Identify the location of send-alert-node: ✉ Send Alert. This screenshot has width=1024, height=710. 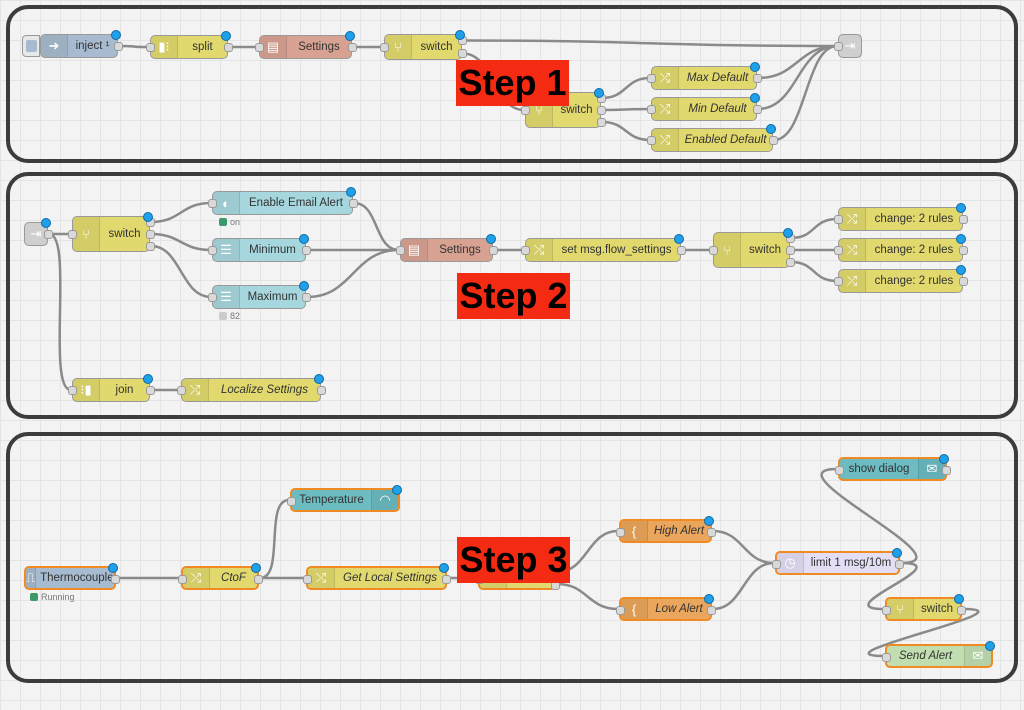
(938, 654).